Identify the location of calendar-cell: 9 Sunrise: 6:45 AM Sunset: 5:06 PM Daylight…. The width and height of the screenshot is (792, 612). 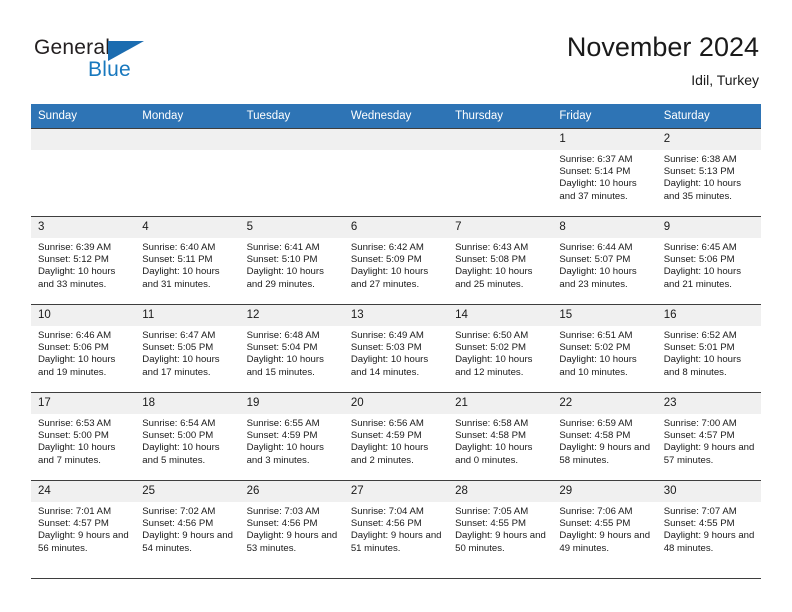
(708, 260).